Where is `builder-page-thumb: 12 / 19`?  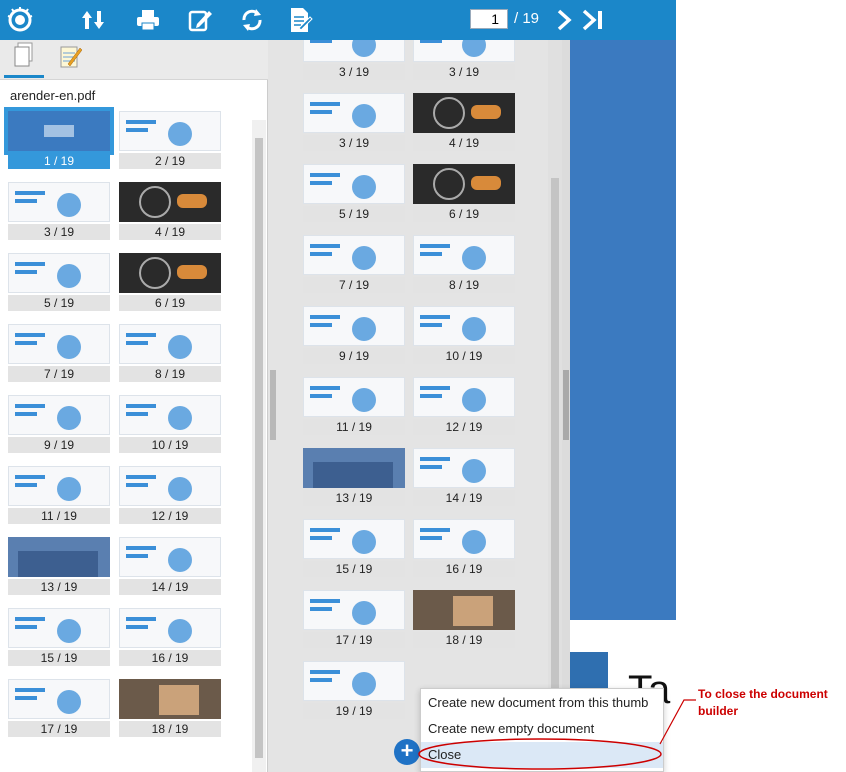 builder-page-thumb: 12 / 19 is located at coordinates (464, 406).